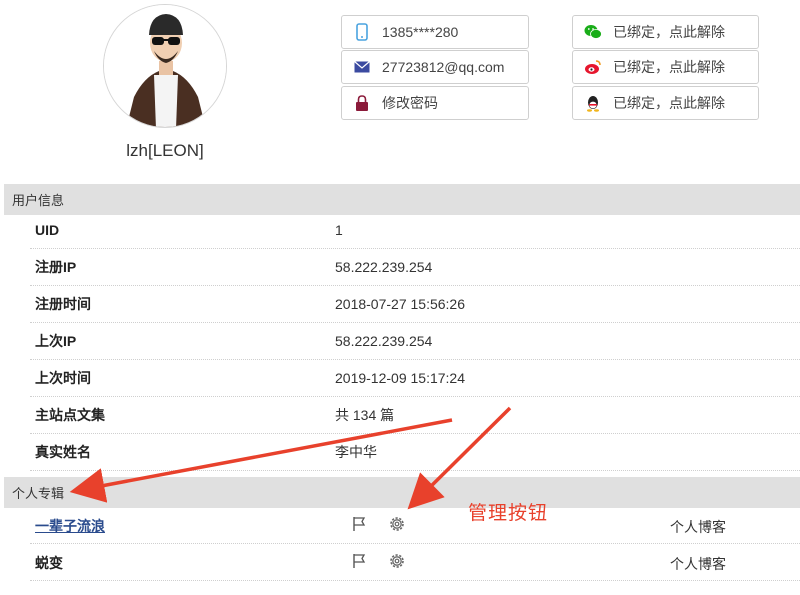 Image resolution: width=800 pixels, height=595 pixels. I want to click on info-value: 李中华, so click(356, 452).